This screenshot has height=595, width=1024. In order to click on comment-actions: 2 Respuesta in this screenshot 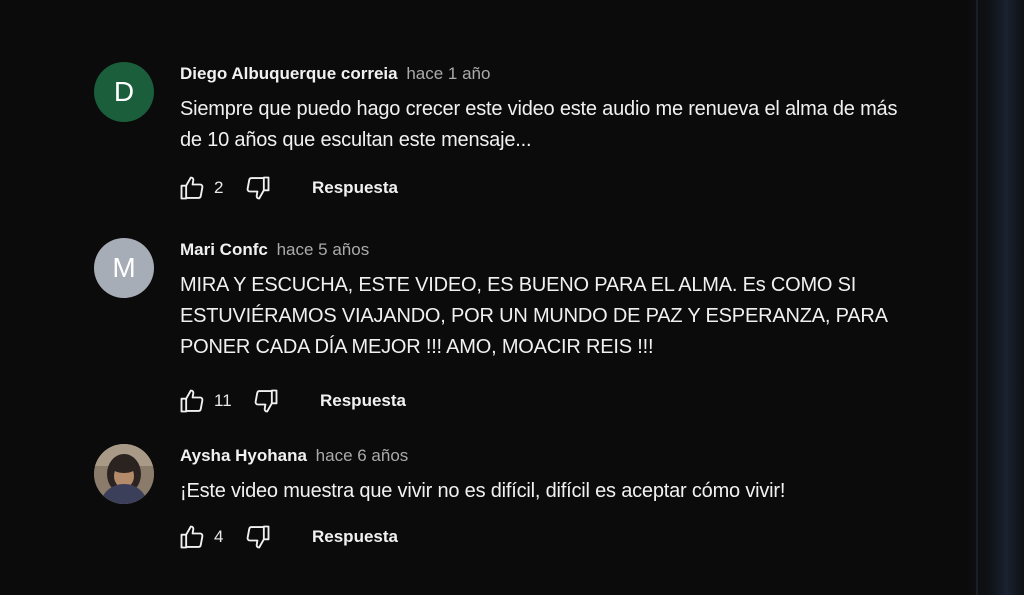, I will do `click(558, 188)`.